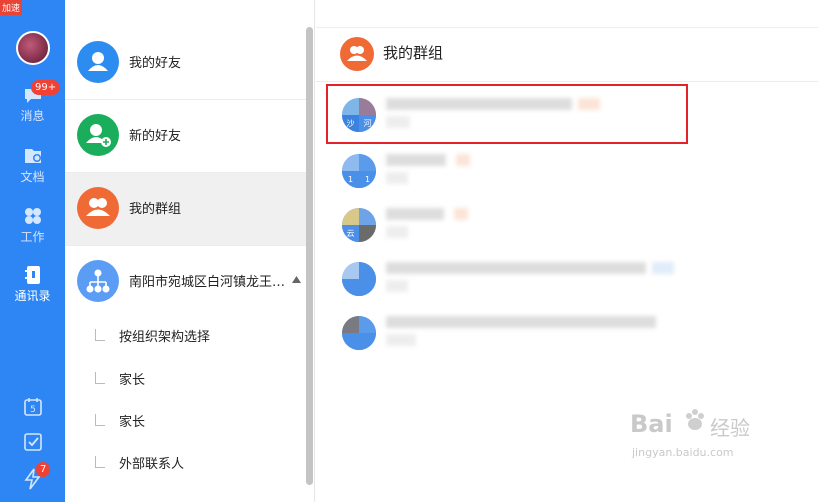 The height and width of the screenshot is (502, 818). What do you see at coordinates (186, 63) in the screenshot?
I see `contacts-row-my-friends: 我的好友` at bounding box center [186, 63].